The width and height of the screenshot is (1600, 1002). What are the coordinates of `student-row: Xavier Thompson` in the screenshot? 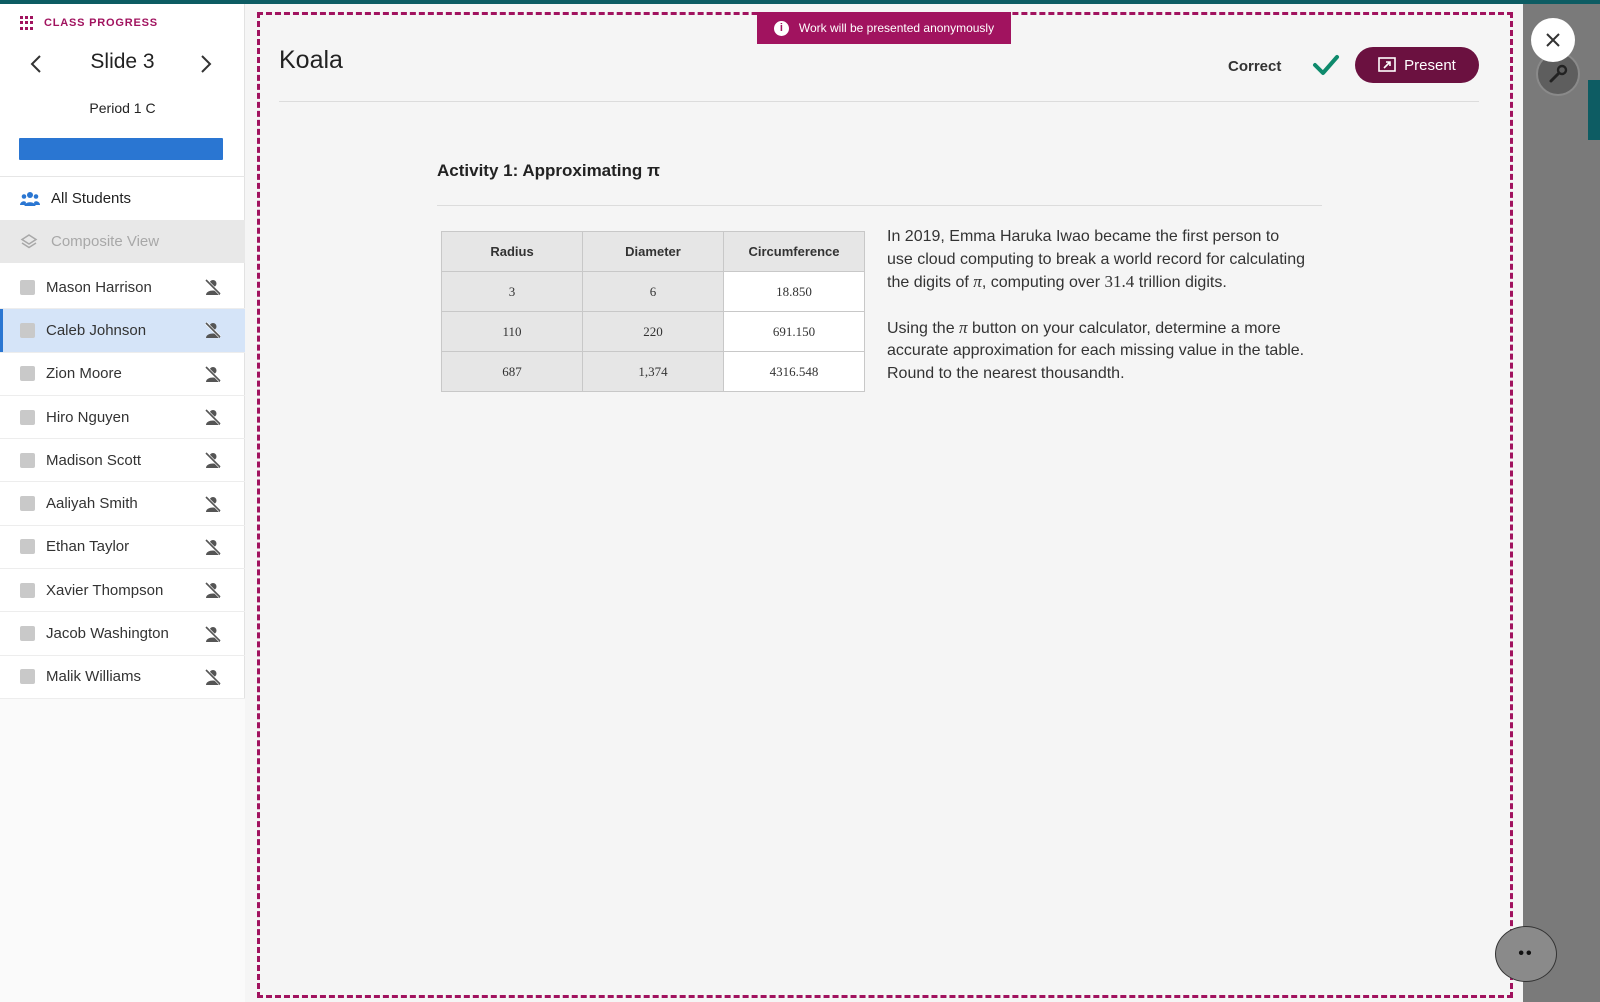 It's located at (122, 591).